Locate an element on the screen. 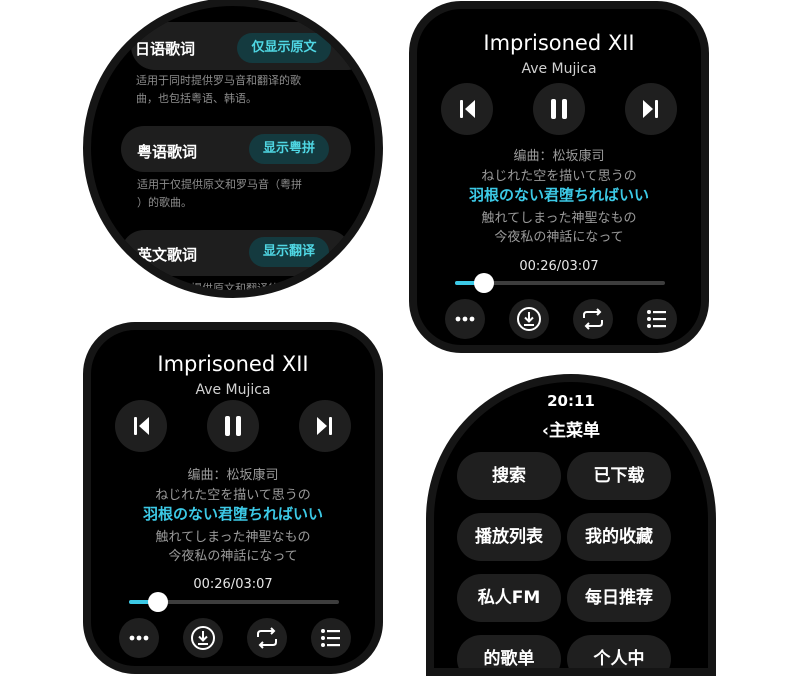 The image size is (800, 676). settings-desc-cantonese: 适用于仅提供原文和罗马音（粤拼 ）的歌曲。 is located at coordinates (219, 193).